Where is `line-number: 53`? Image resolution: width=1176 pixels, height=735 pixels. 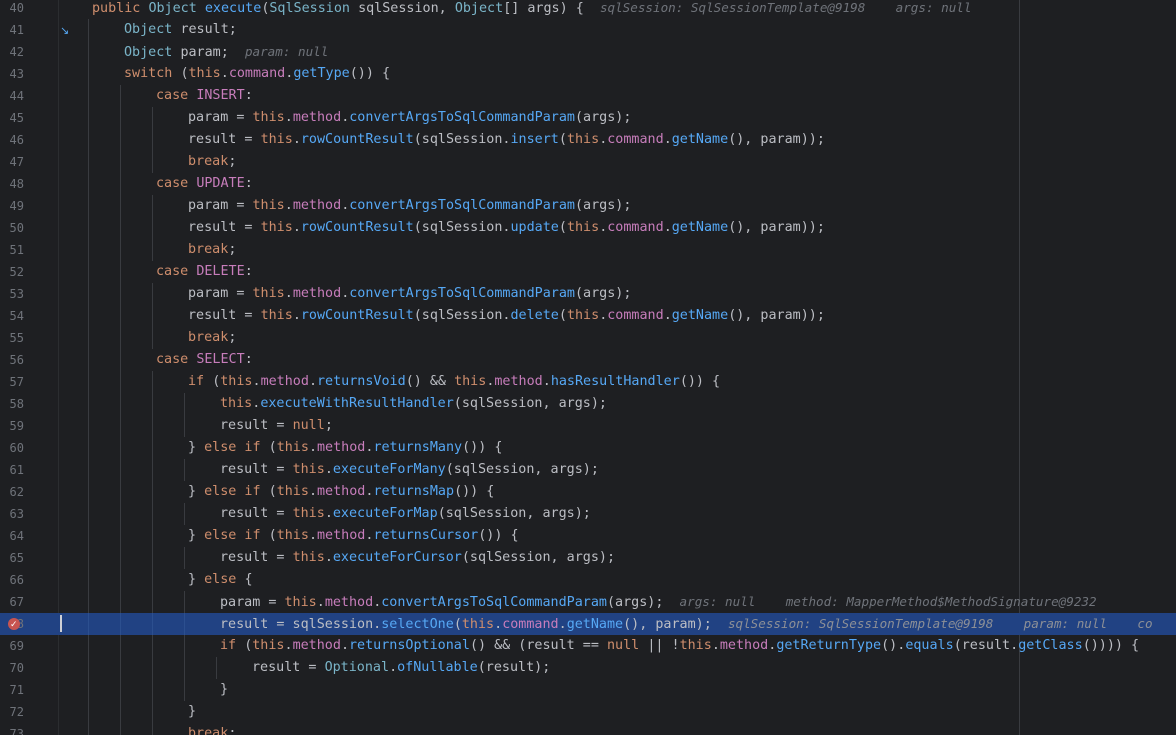 line-number: 53 is located at coordinates (12, 294).